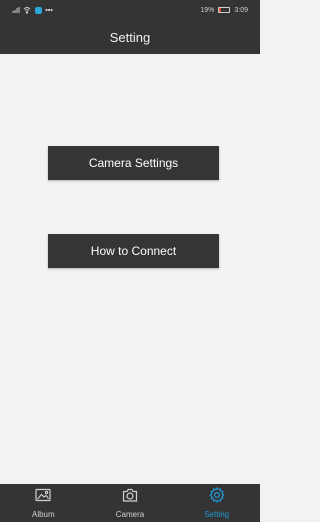 This screenshot has height=522, width=320. Describe the element at coordinates (130, 497) in the screenshot. I see `camera-icon` at that location.